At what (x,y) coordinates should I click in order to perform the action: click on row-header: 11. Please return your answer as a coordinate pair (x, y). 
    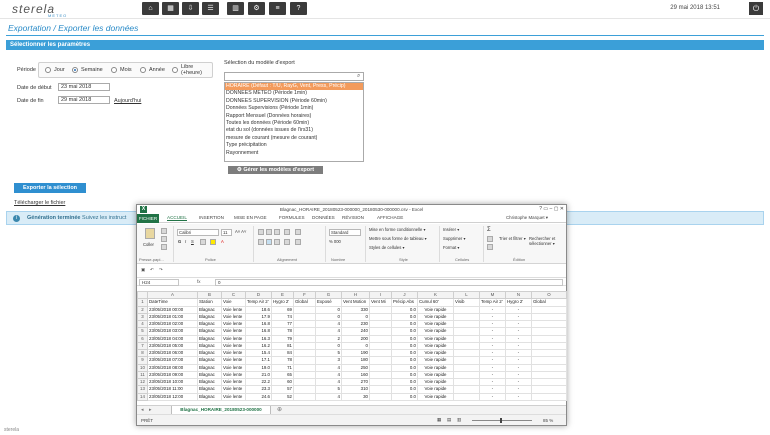
    Looking at the image, I should click on (142, 375).